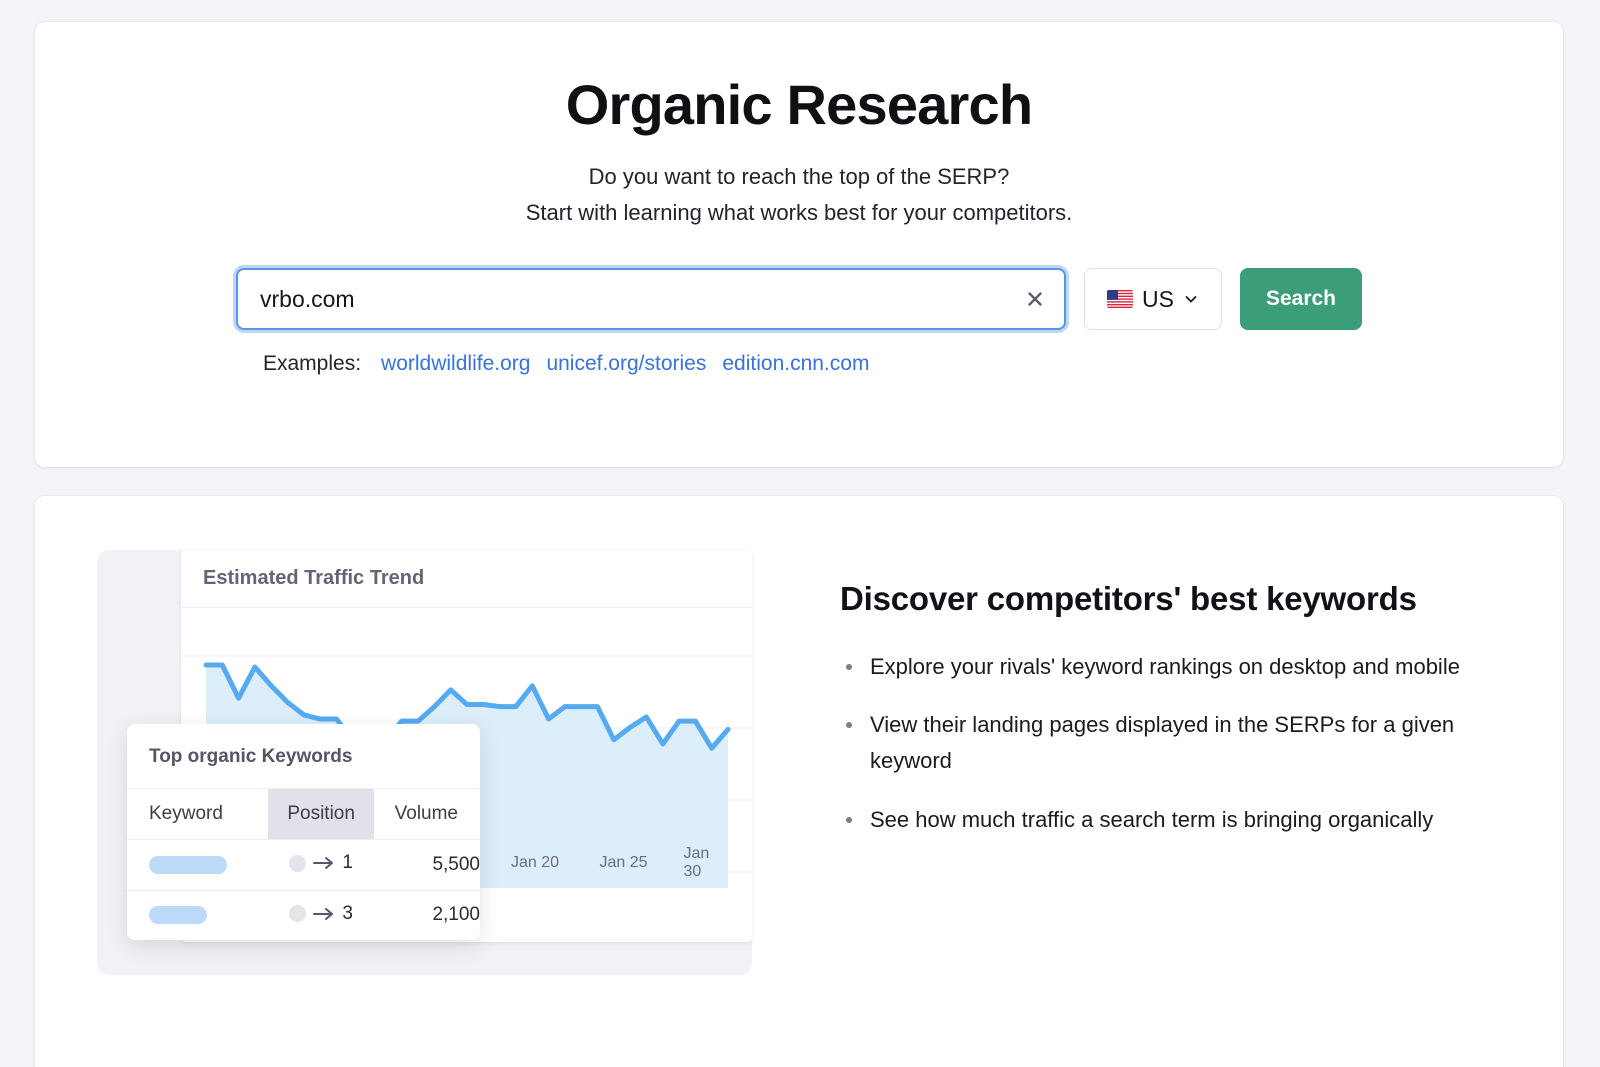  What do you see at coordinates (347, 913) in the screenshot?
I see `position-value: 3` at bounding box center [347, 913].